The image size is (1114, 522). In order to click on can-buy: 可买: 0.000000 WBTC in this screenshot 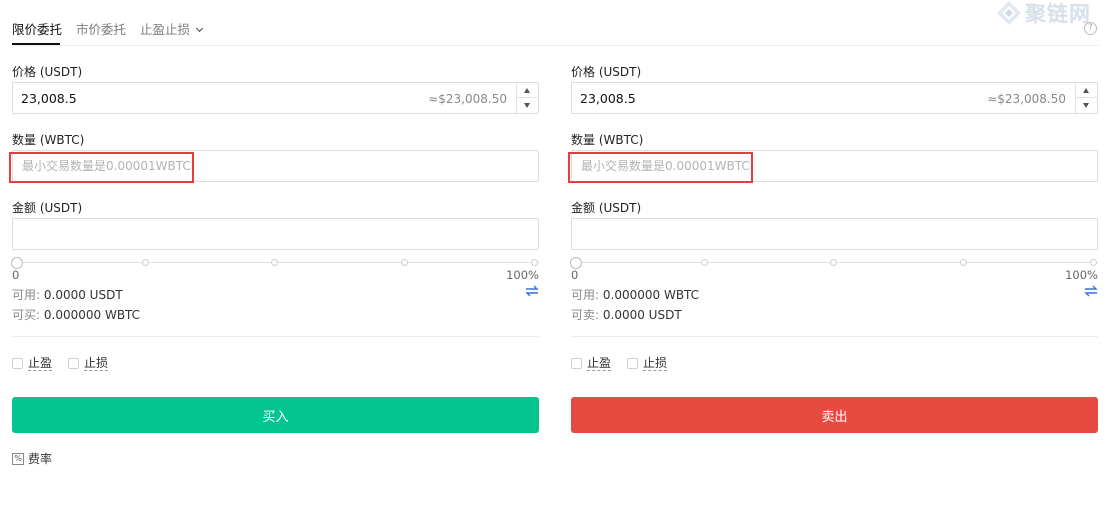, I will do `click(76, 314)`.